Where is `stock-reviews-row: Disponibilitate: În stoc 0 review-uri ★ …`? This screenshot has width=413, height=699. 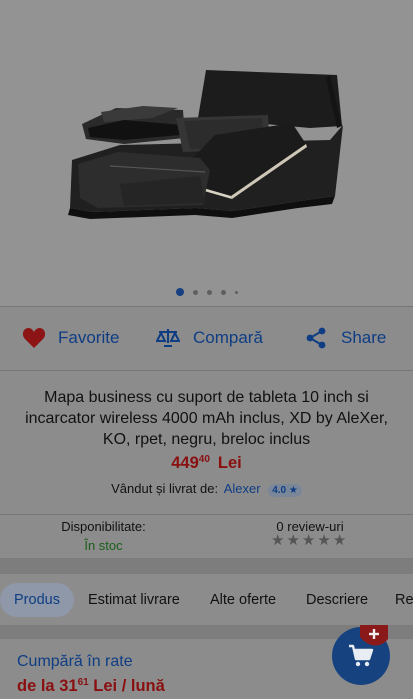
stock-reviews-row: Disponibilitate: În stoc 0 review-uri ★ … is located at coordinates (206, 536).